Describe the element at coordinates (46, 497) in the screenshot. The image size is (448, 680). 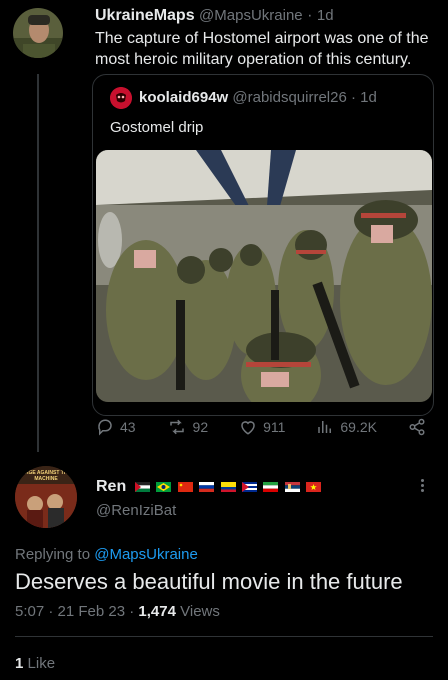
I see `reply-author-avatar: RAGE AGAINST THE MACHINE` at that location.